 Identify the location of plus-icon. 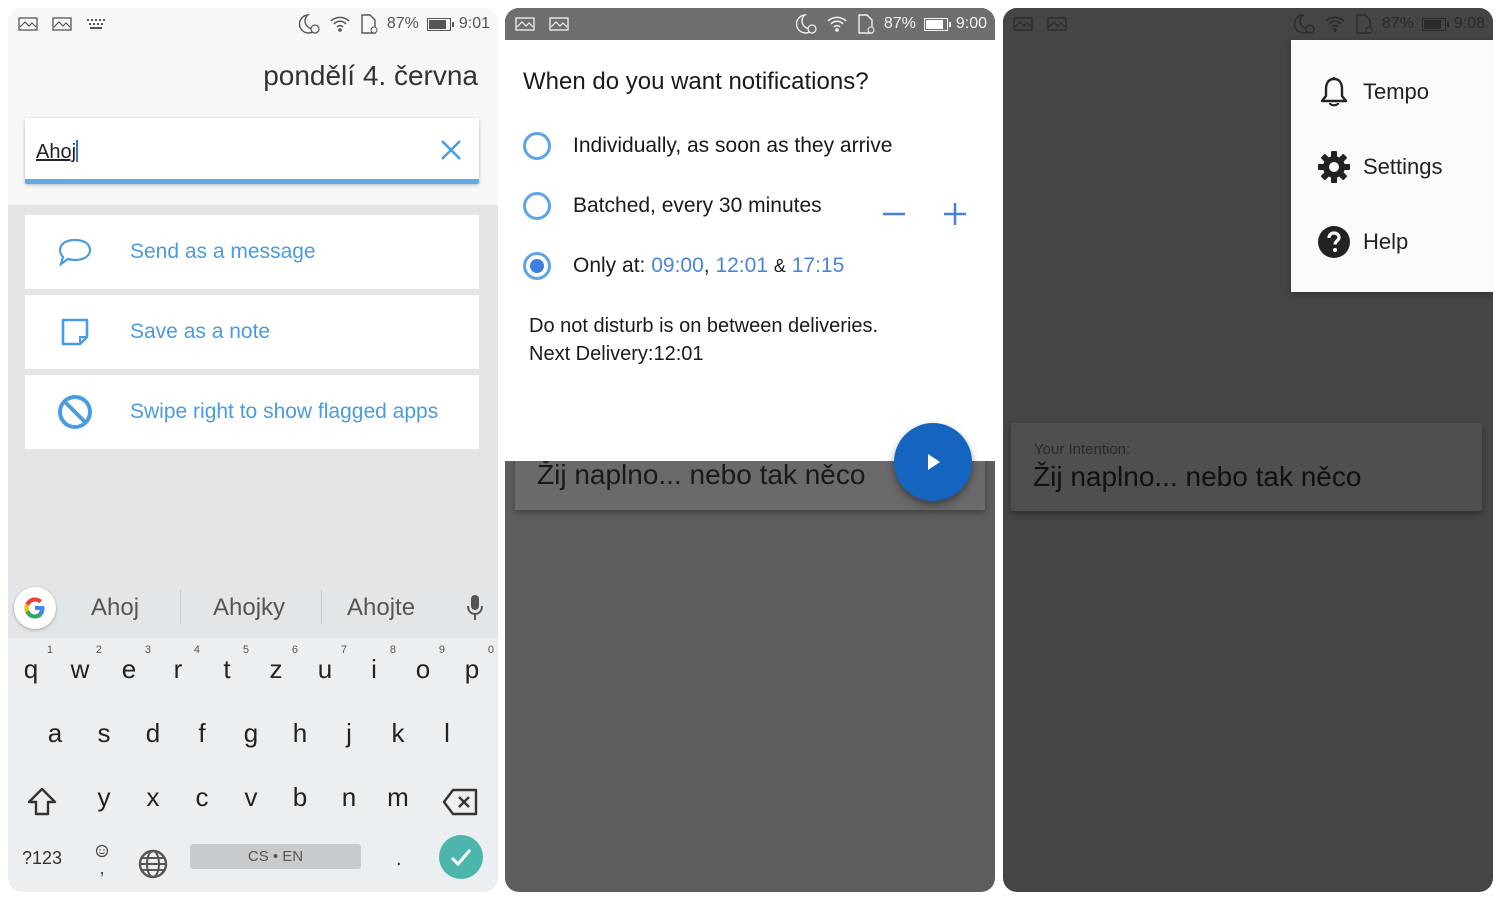
(955, 214).